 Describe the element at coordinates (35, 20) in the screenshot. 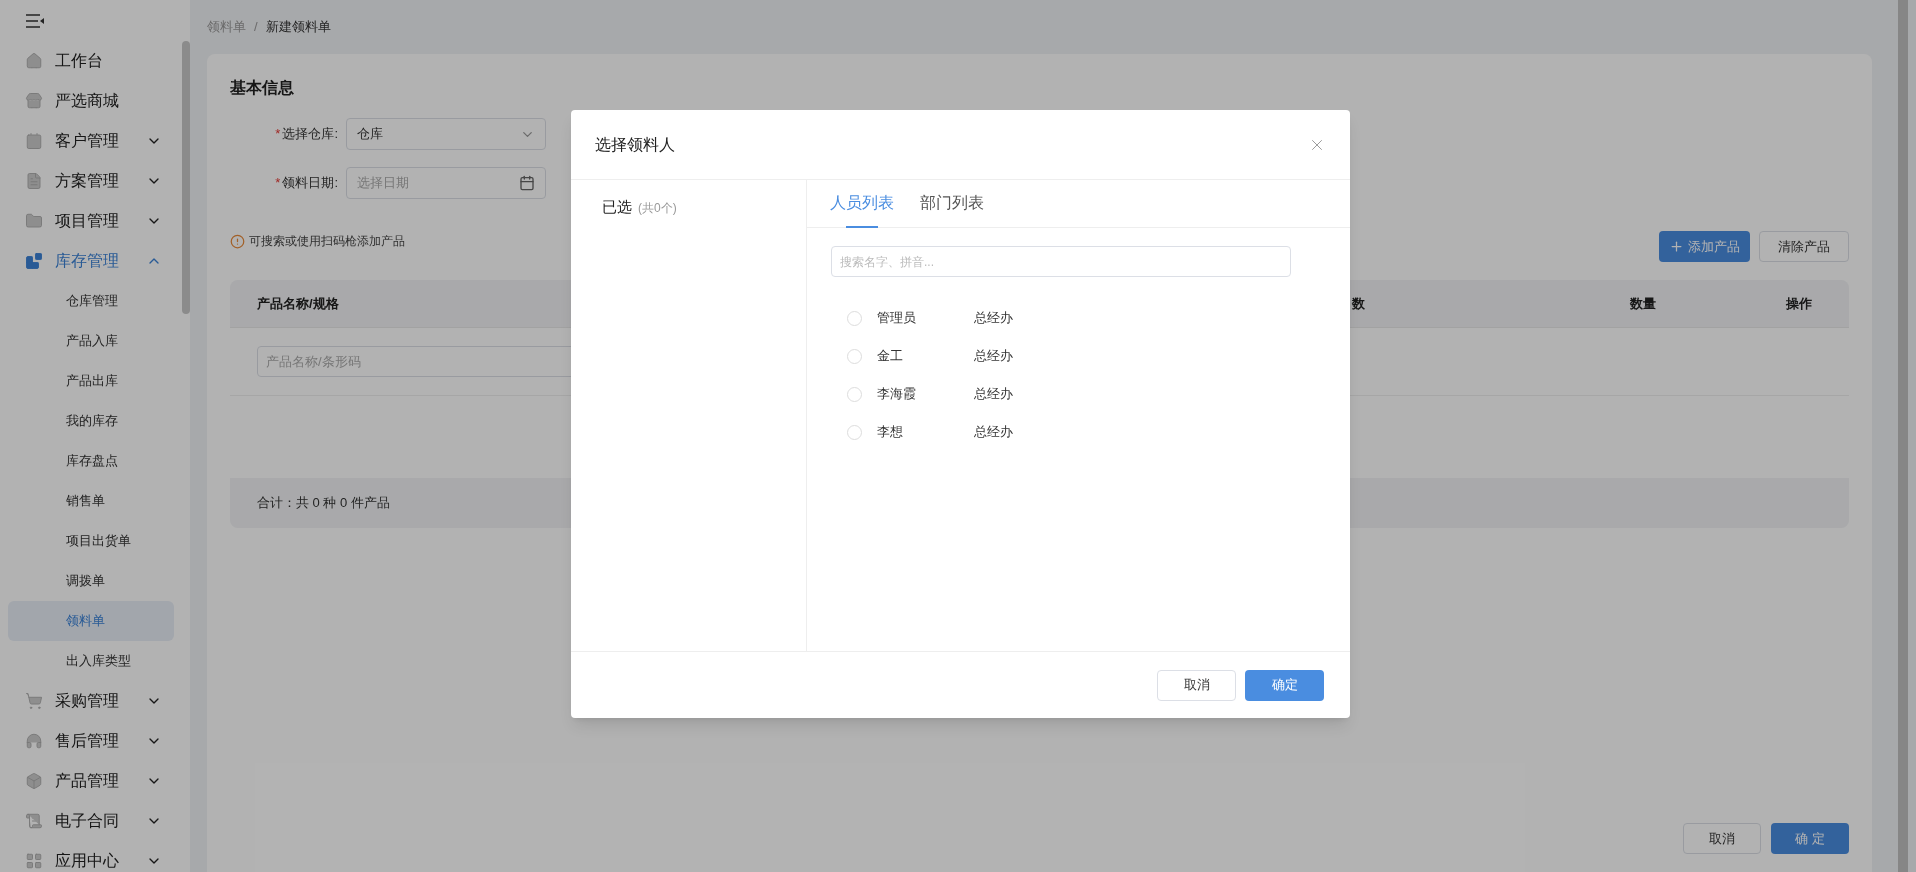

I see `menu-icon` at that location.